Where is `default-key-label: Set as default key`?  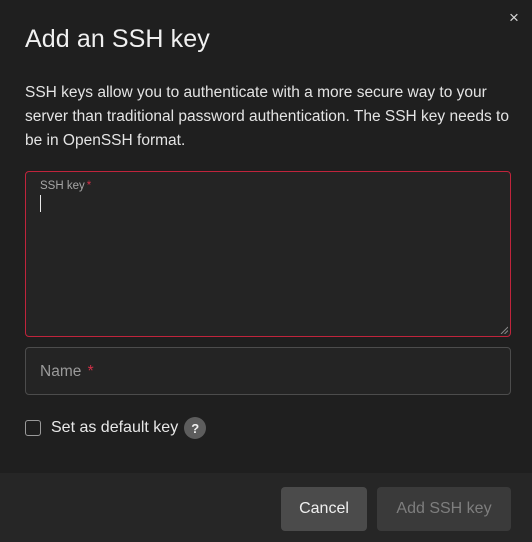
default-key-label: Set as default key is located at coordinates (114, 428).